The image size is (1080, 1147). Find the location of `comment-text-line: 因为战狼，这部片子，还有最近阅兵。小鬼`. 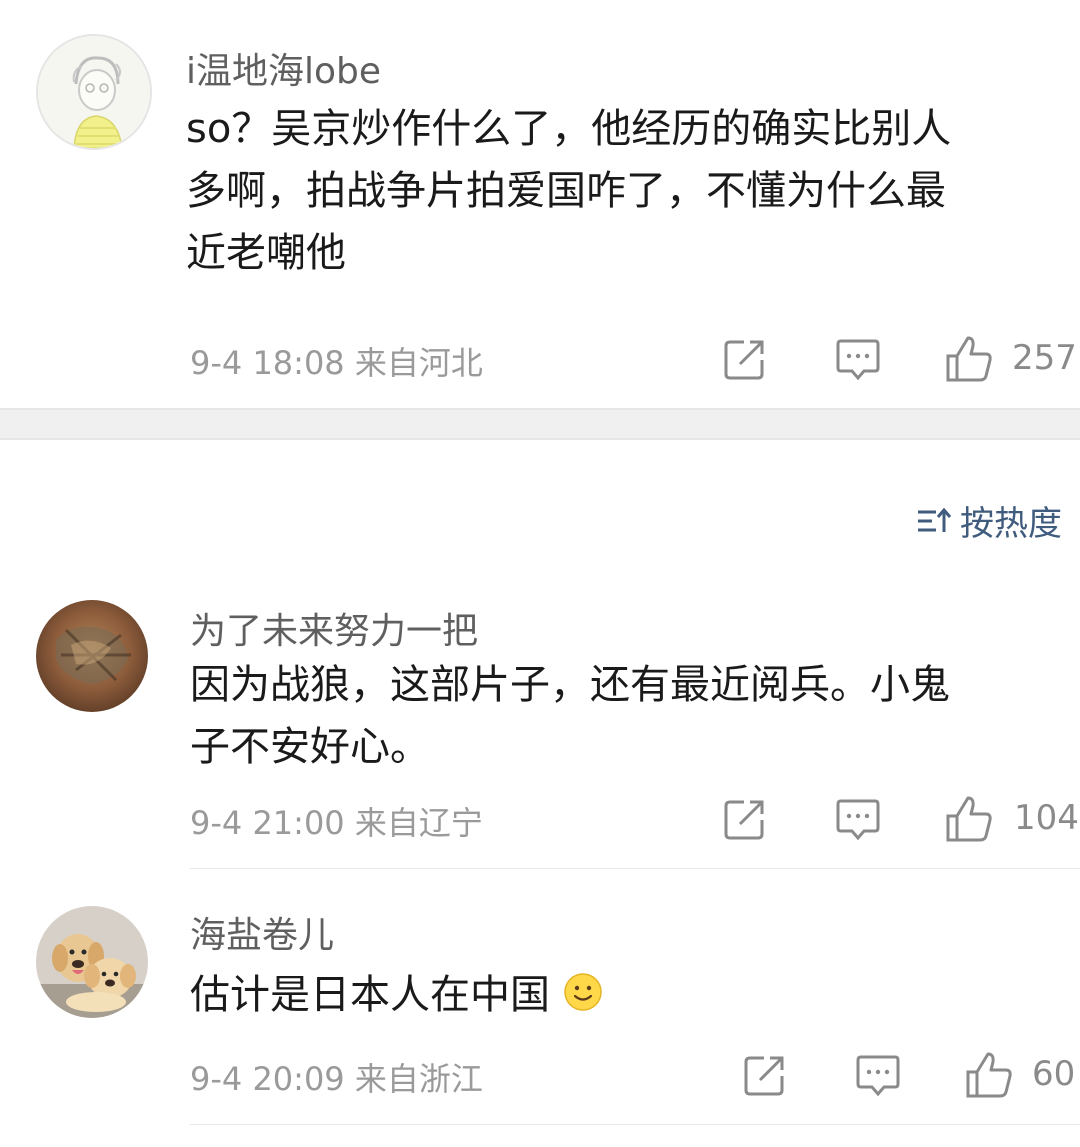

comment-text-line: 因为战狼，这部片子，还有最近阅兵。小鬼 is located at coordinates (570, 685).